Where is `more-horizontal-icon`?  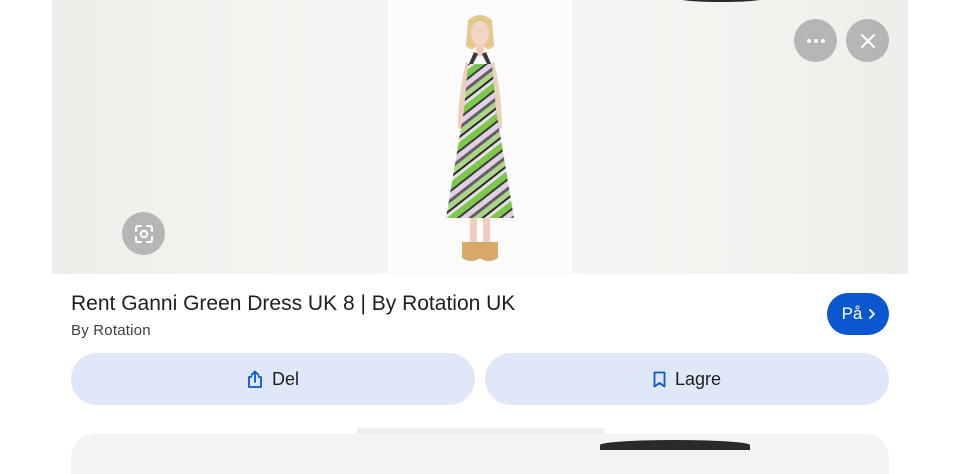
more-horizontal-icon is located at coordinates (815, 40).